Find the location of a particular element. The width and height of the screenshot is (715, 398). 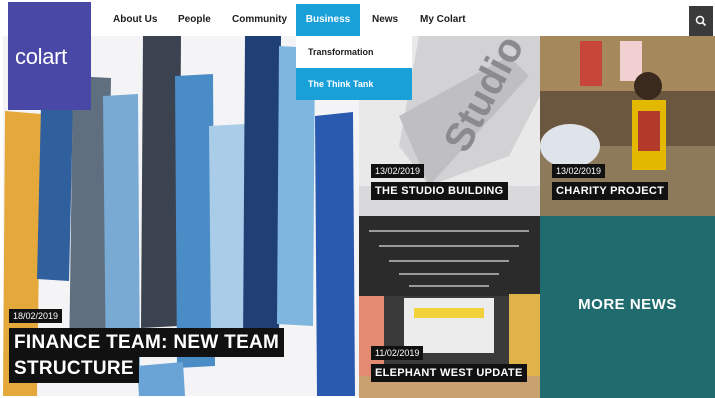

charity-title: CHARITY PROJECT is located at coordinates (610, 191).